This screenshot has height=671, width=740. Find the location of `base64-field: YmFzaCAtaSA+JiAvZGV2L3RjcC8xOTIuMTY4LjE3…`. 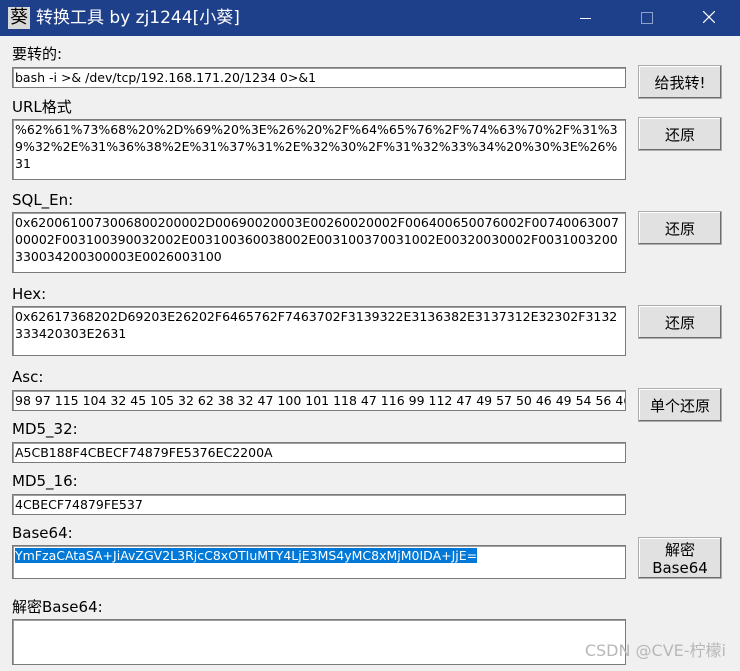

base64-field: YmFzaCAtaSA+JiAvZGV2L3RjcC8xOTIuMTY4LjE3… is located at coordinates (319, 562).